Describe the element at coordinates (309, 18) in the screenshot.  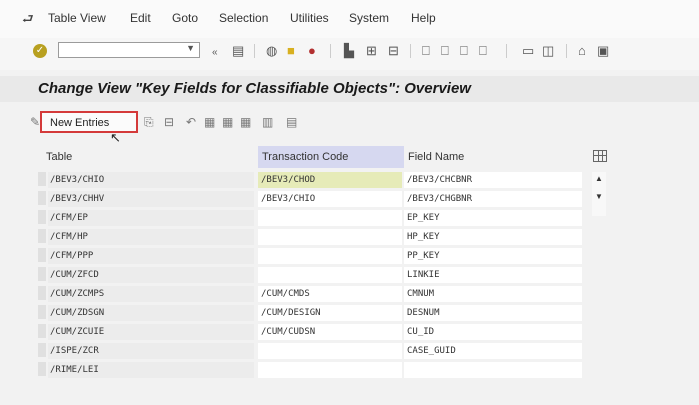
I see `menu-utilities: Utilities` at that location.